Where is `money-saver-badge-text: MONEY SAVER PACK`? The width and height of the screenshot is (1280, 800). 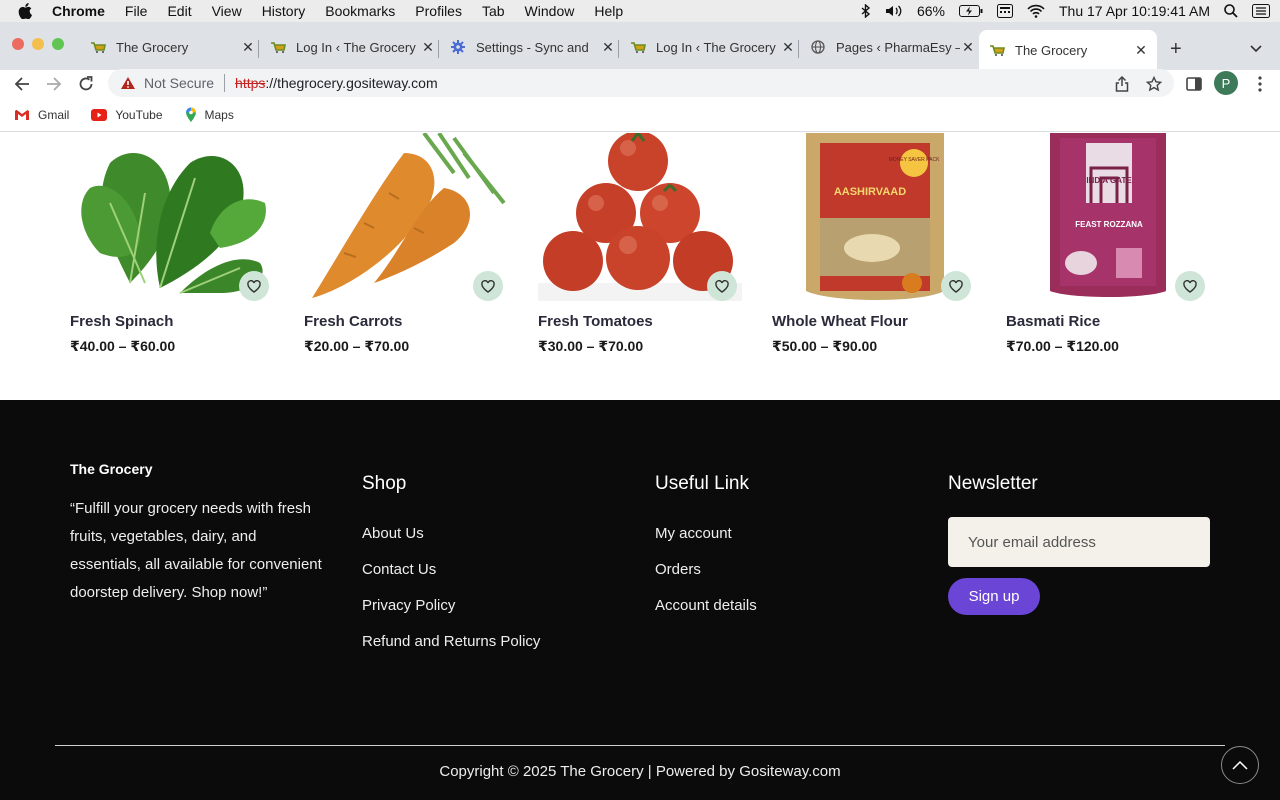 money-saver-badge-text: MONEY SAVER PACK is located at coordinates (915, 160).